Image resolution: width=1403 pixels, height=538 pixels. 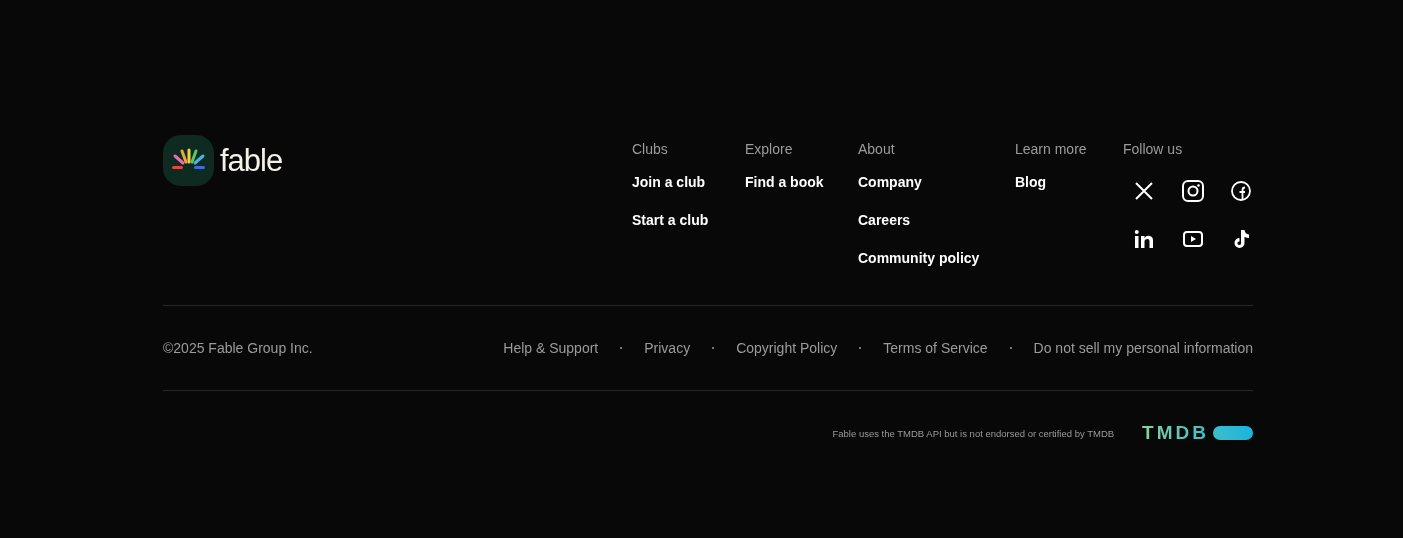 I want to click on column-heading: Clubs, so click(x=650, y=149).